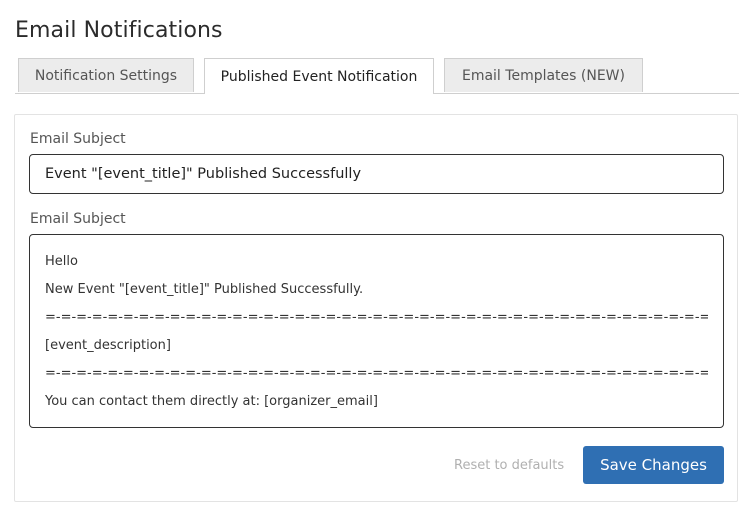 Image resolution: width=755 pixels, height=520 pixels. I want to click on body-label: Email Subject, so click(78, 219).